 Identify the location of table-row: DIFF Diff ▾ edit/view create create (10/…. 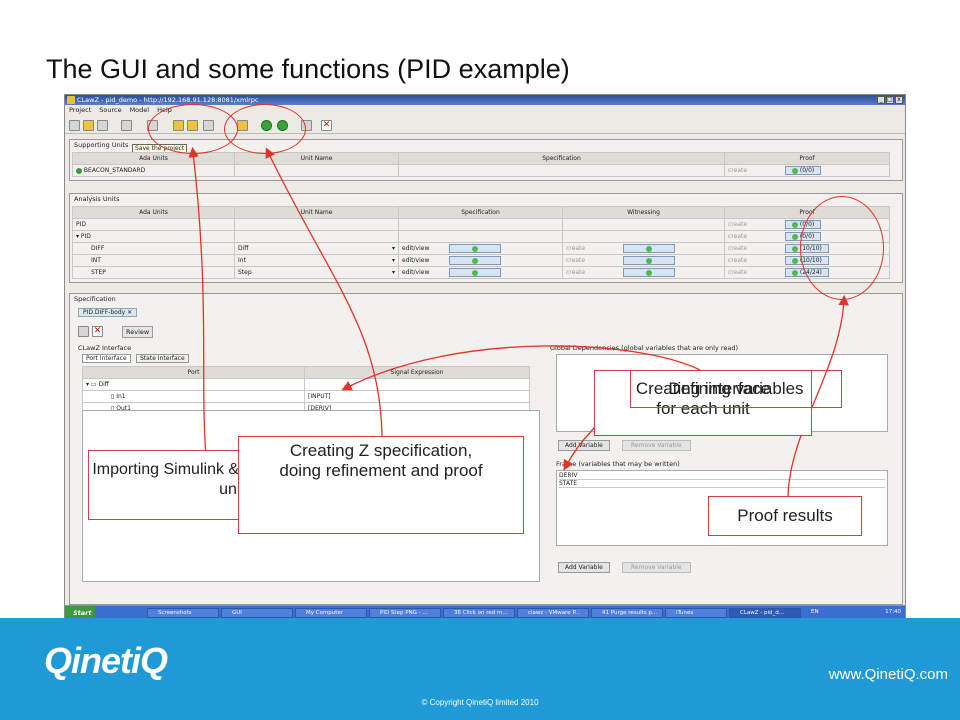
(481, 248).